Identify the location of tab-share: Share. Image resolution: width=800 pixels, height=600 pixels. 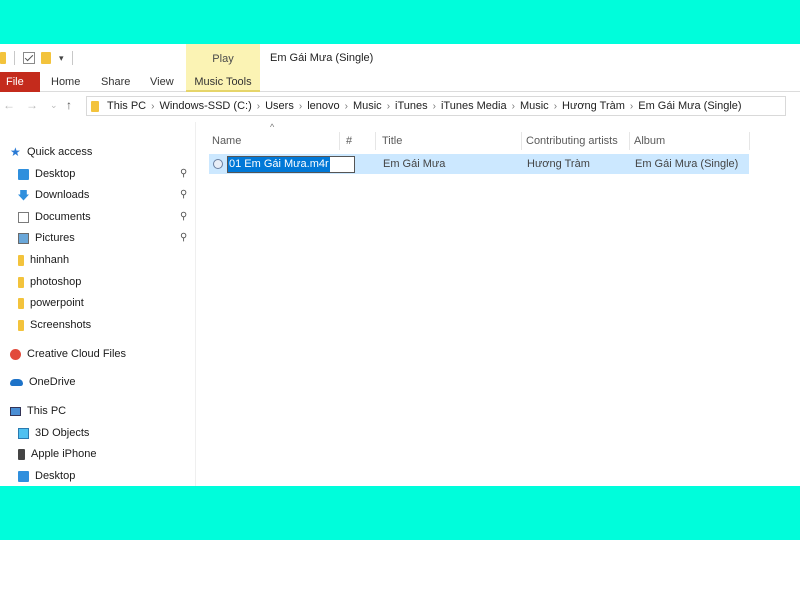
(115, 82).